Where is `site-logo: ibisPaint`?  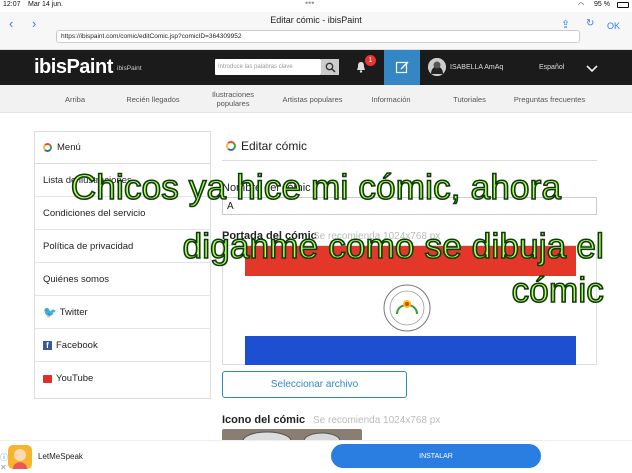
site-logo: ibisPaint is located at coordinates (73, 67).